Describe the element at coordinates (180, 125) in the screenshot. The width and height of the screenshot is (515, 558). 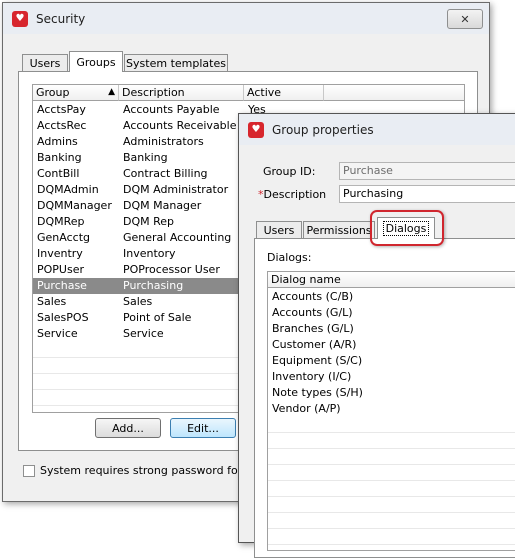
I see `description-cell: Accounts Receivable` at that location.